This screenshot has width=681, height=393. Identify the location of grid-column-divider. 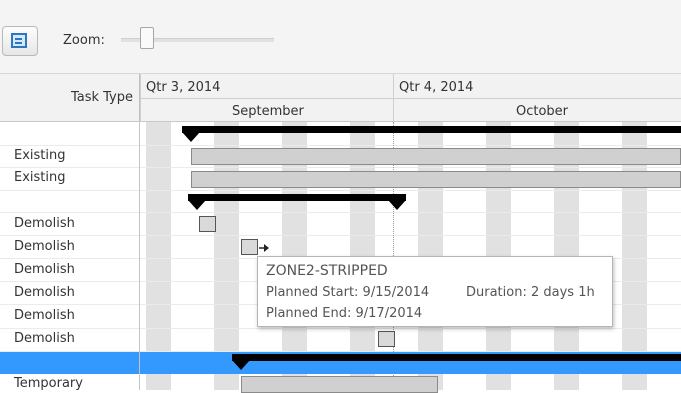
(139, 256).